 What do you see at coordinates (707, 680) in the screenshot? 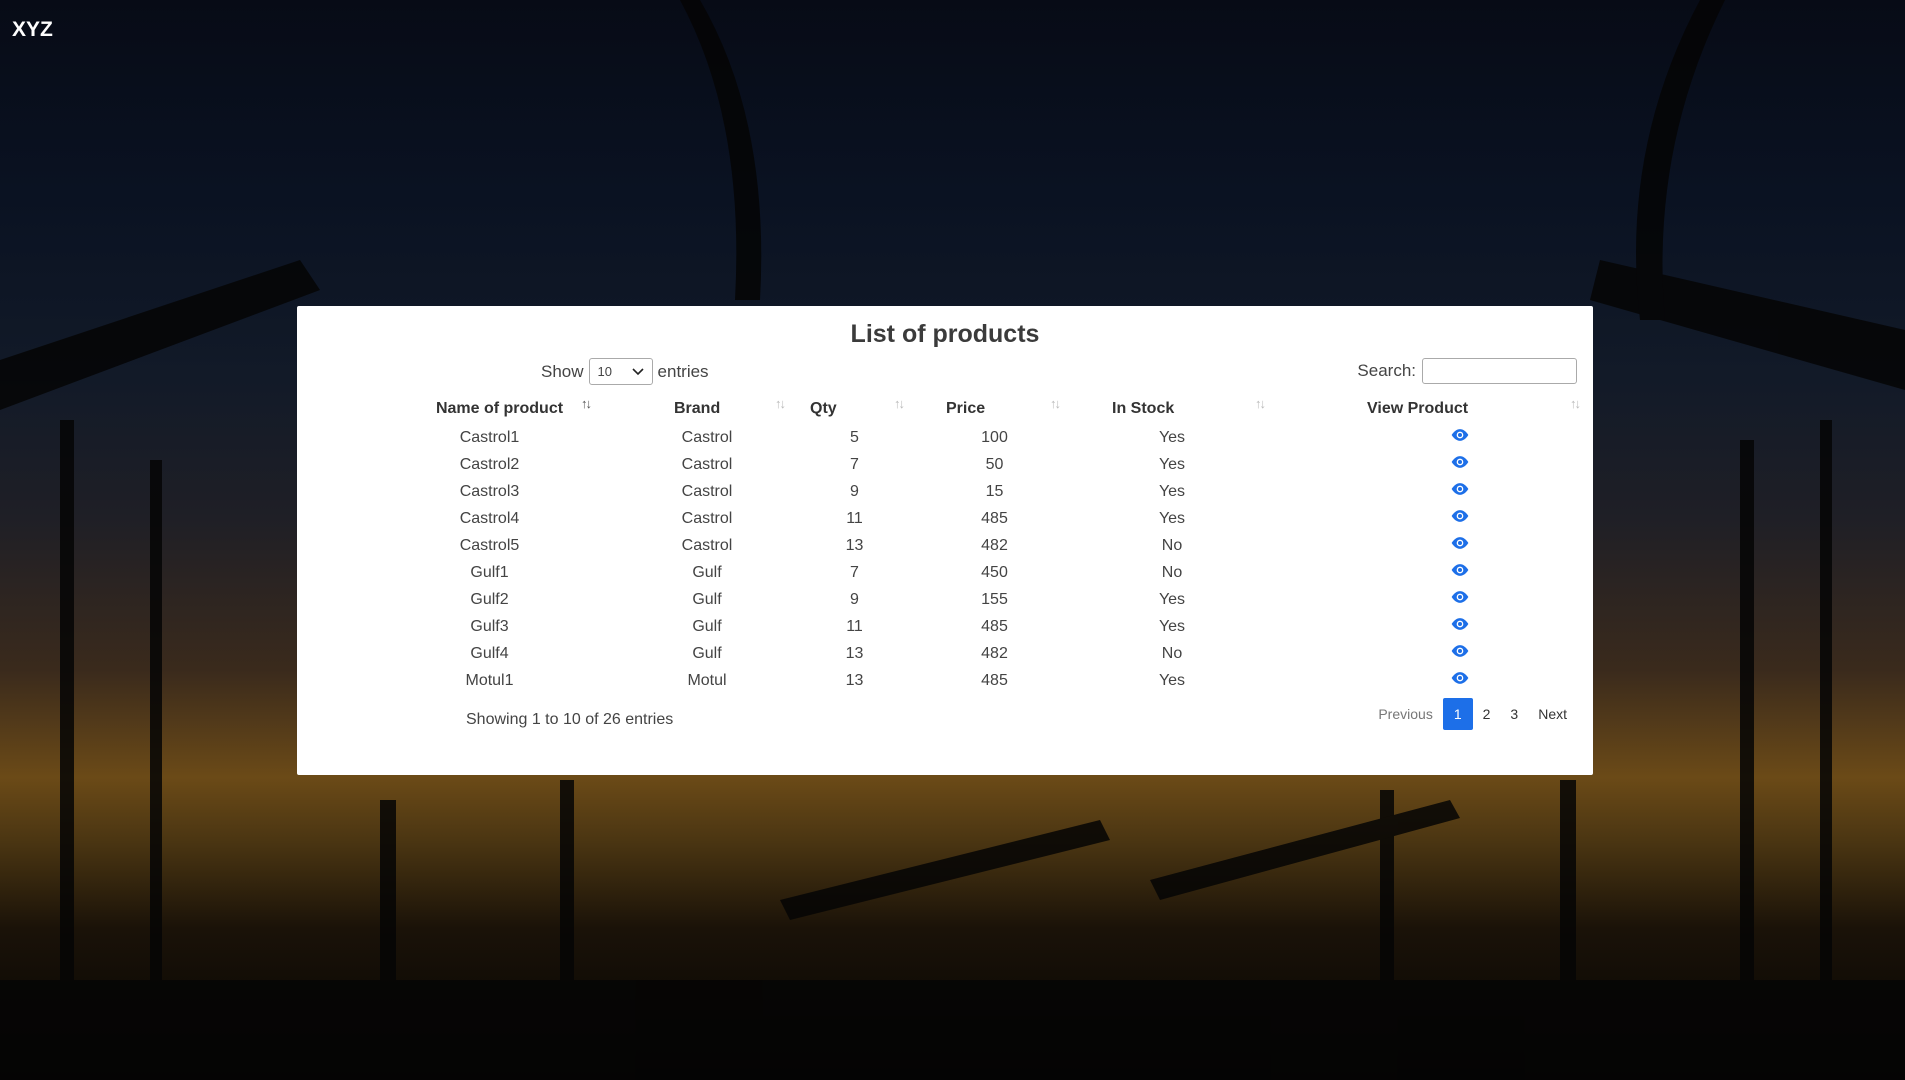
I see `cell-brand: Motul` at bounding box center [707, 680].